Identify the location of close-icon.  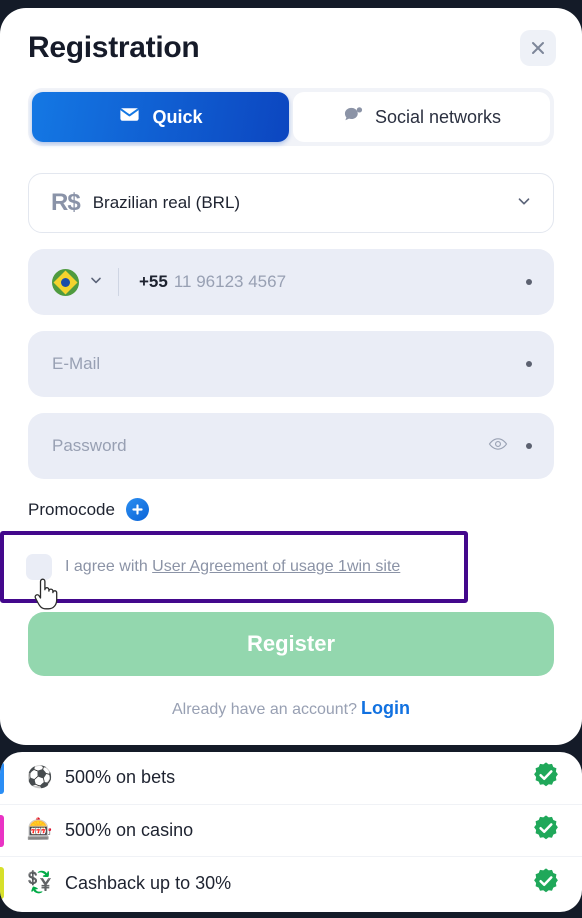
(538, 48).